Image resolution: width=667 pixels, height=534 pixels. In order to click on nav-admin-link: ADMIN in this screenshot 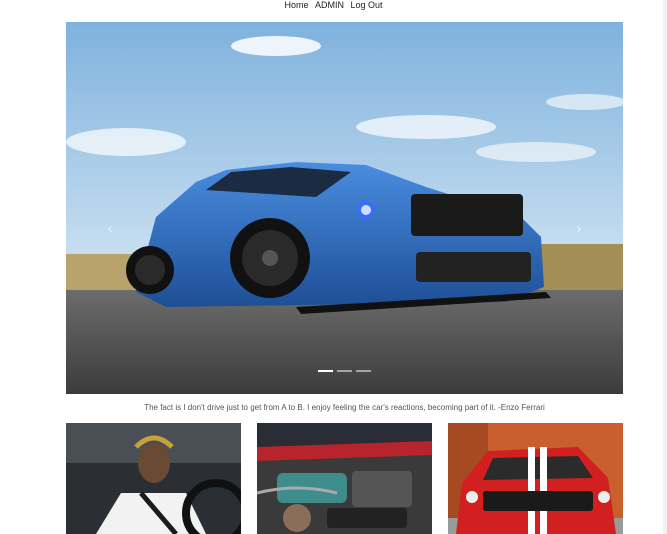, I will do `click(329, 5)`.